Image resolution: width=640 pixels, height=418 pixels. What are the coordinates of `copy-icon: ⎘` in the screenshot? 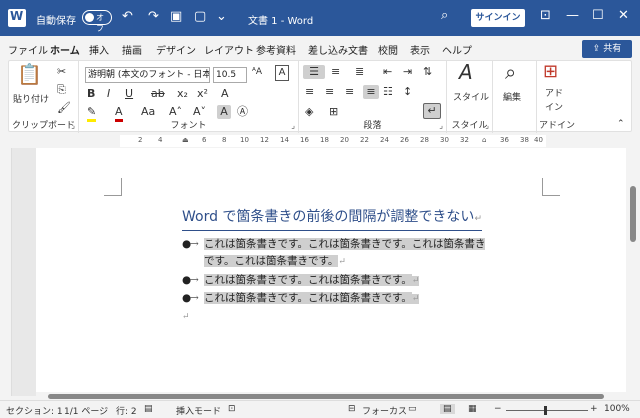 It's located at (61, 90).